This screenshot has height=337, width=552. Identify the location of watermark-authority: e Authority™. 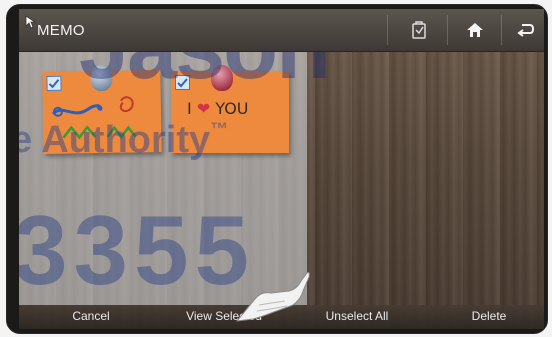
(123, 140).